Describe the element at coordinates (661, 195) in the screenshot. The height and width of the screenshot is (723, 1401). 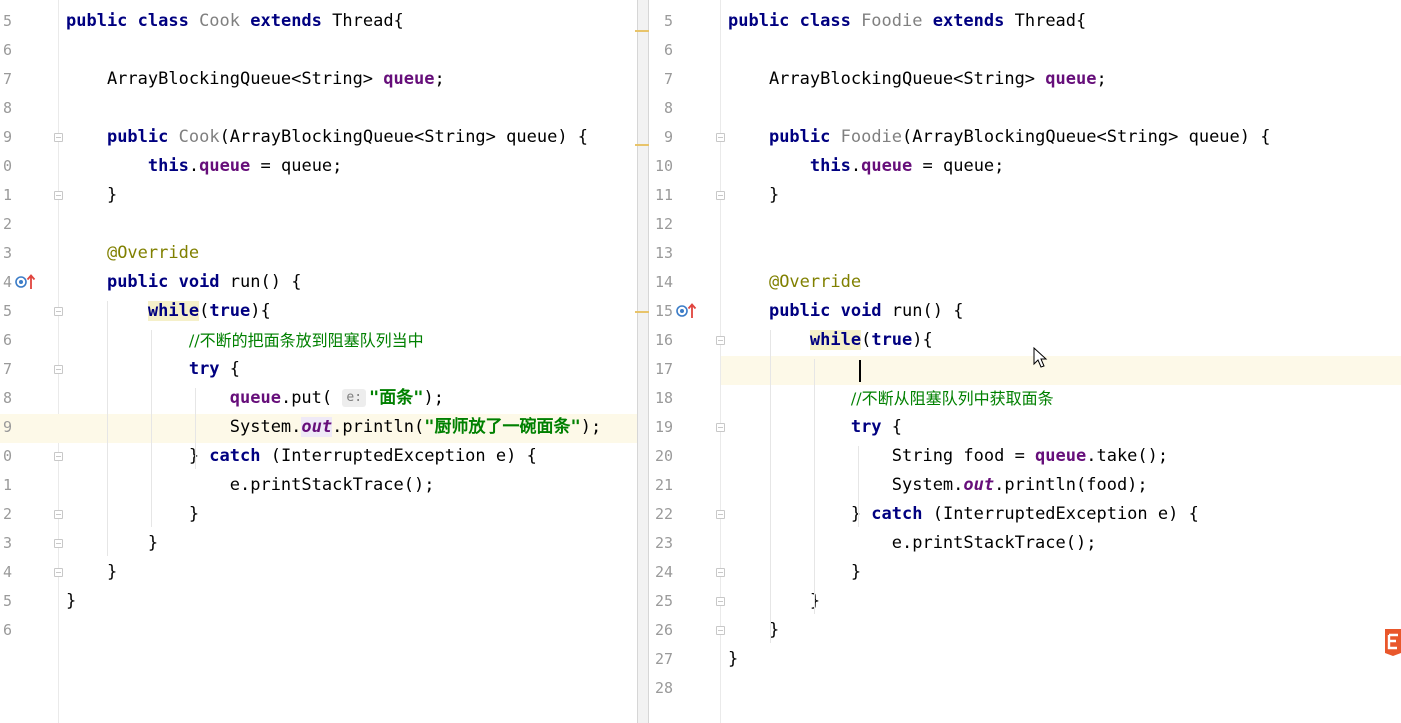
I see `line-number: 11` at that location.